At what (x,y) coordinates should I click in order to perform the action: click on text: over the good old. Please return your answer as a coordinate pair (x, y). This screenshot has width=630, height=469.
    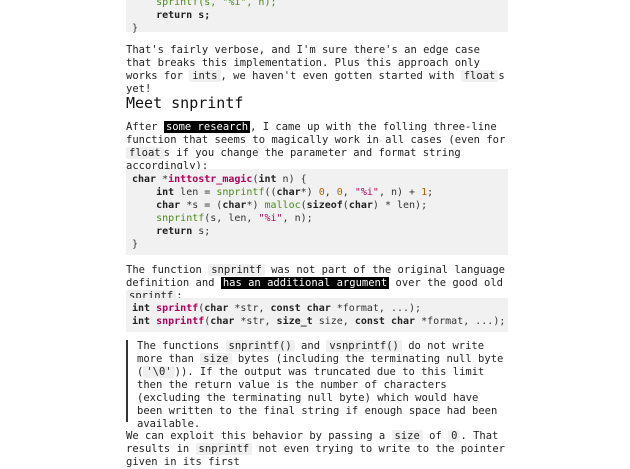
    Looking at the image, I should click on (446, 283).